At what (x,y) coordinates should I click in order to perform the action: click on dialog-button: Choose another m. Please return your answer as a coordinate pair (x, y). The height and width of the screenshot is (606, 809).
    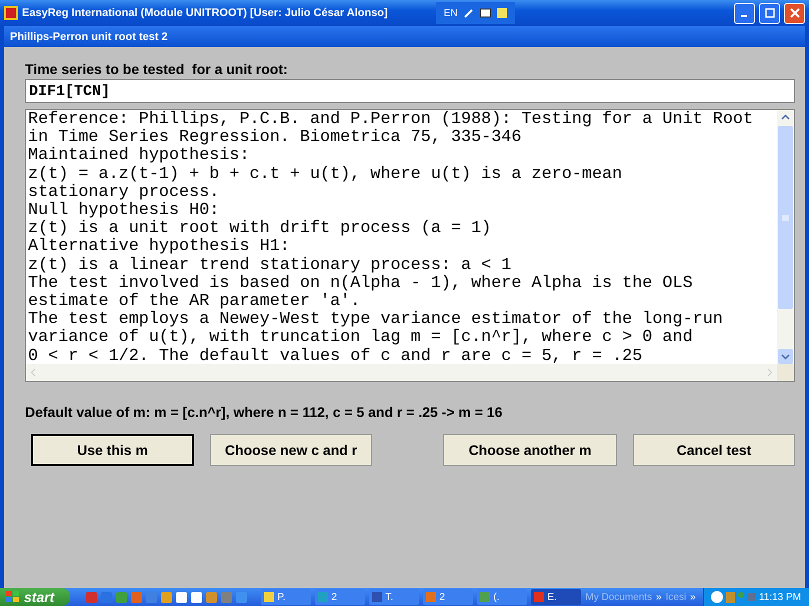
    Looking at the image, I should click on (530, 450).